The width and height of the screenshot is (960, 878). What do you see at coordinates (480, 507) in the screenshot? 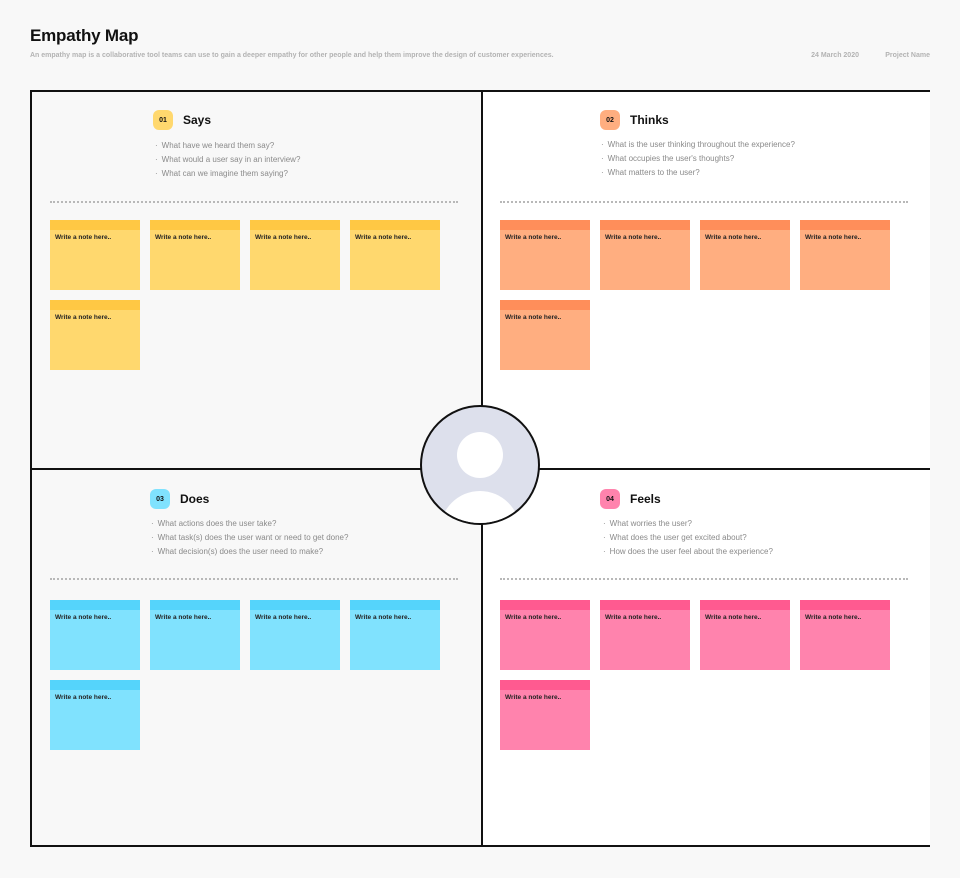
I see `avatar-body` at bounding box center [480, 507].